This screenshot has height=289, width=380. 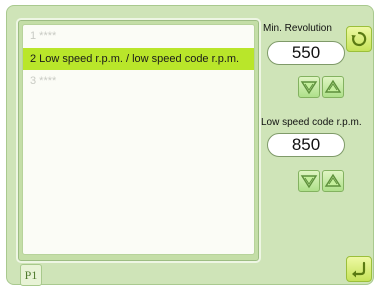 I want to click on enter-button, so click(x=359, y=269).